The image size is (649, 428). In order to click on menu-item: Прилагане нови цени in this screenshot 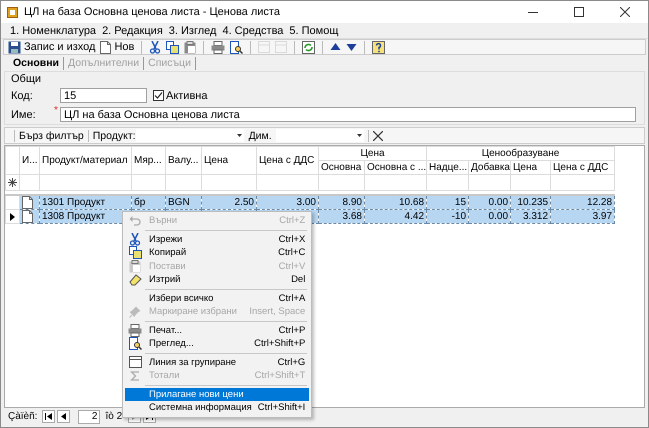, I will do `click(217, 394)`.